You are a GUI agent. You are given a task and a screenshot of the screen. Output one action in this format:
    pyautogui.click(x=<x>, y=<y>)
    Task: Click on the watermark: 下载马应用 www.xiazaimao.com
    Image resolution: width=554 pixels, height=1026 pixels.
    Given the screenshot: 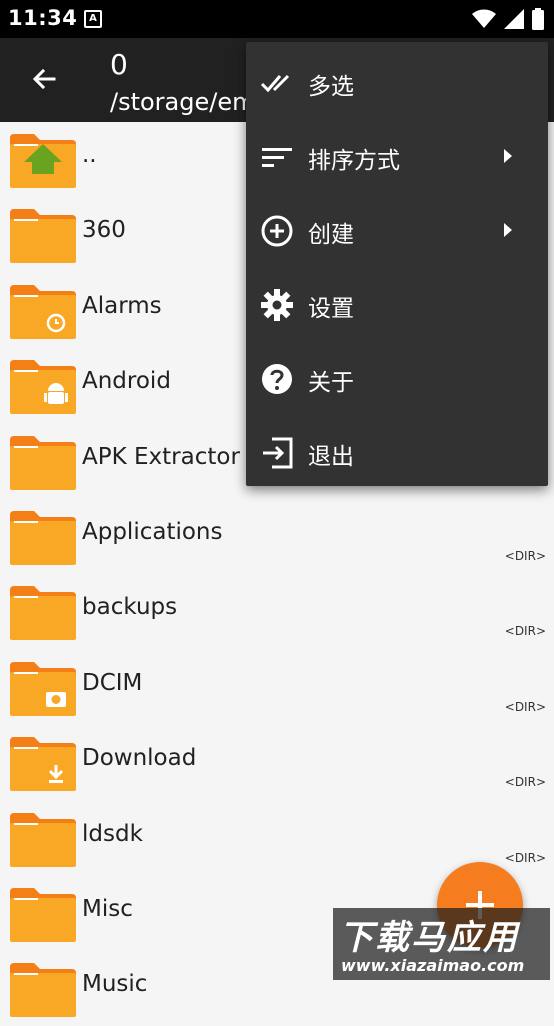 What is the action you would take?
    pyautogui.click(x=441, y=944)
    